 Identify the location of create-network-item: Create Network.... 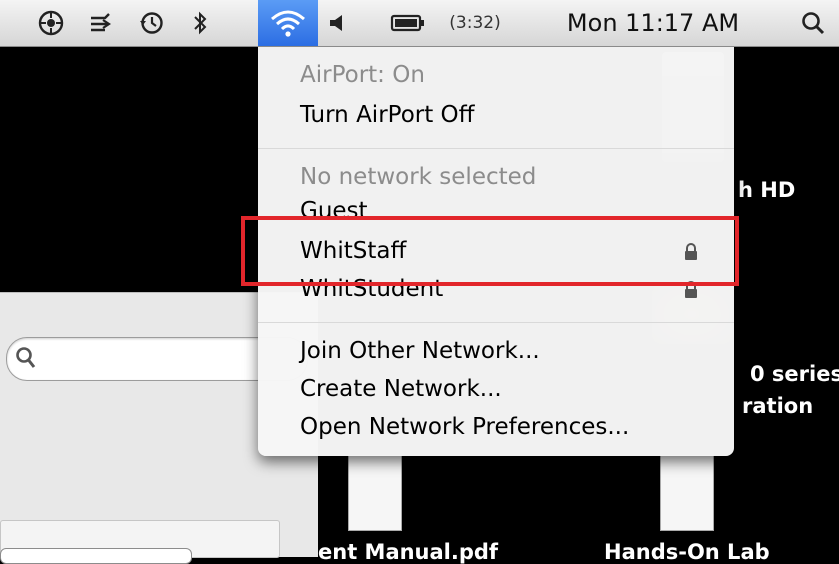
(401, 389).